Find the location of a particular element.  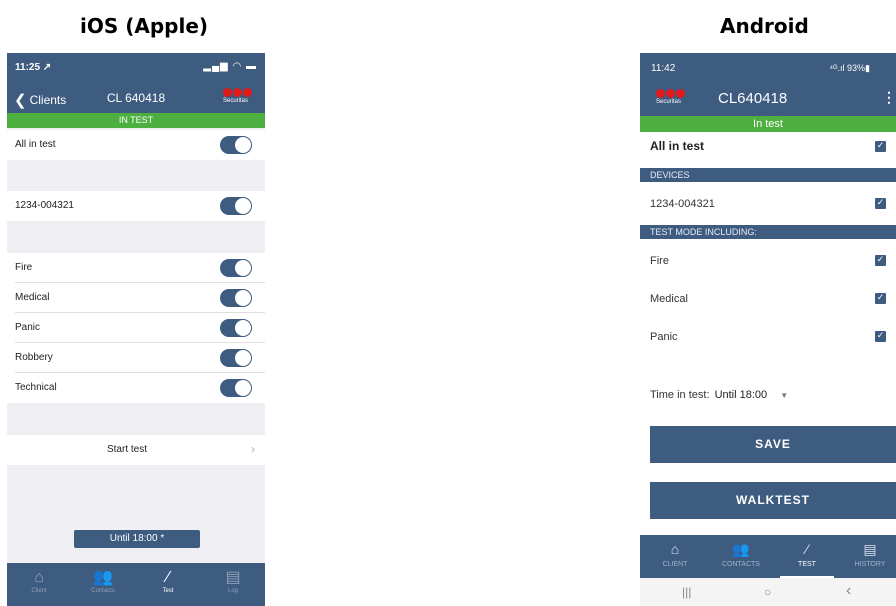

alarm-row-panic: Panic is located at coordinates (136, 328).